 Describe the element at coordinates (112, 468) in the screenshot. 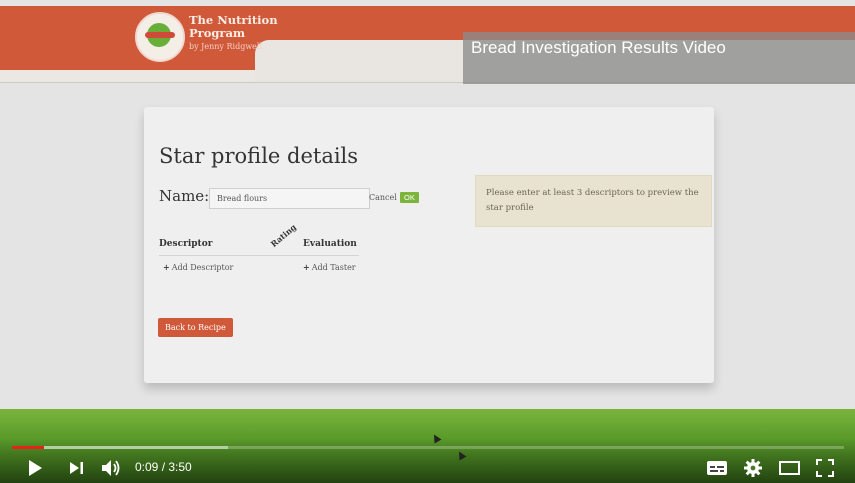

I see `volume-icon` at that location.